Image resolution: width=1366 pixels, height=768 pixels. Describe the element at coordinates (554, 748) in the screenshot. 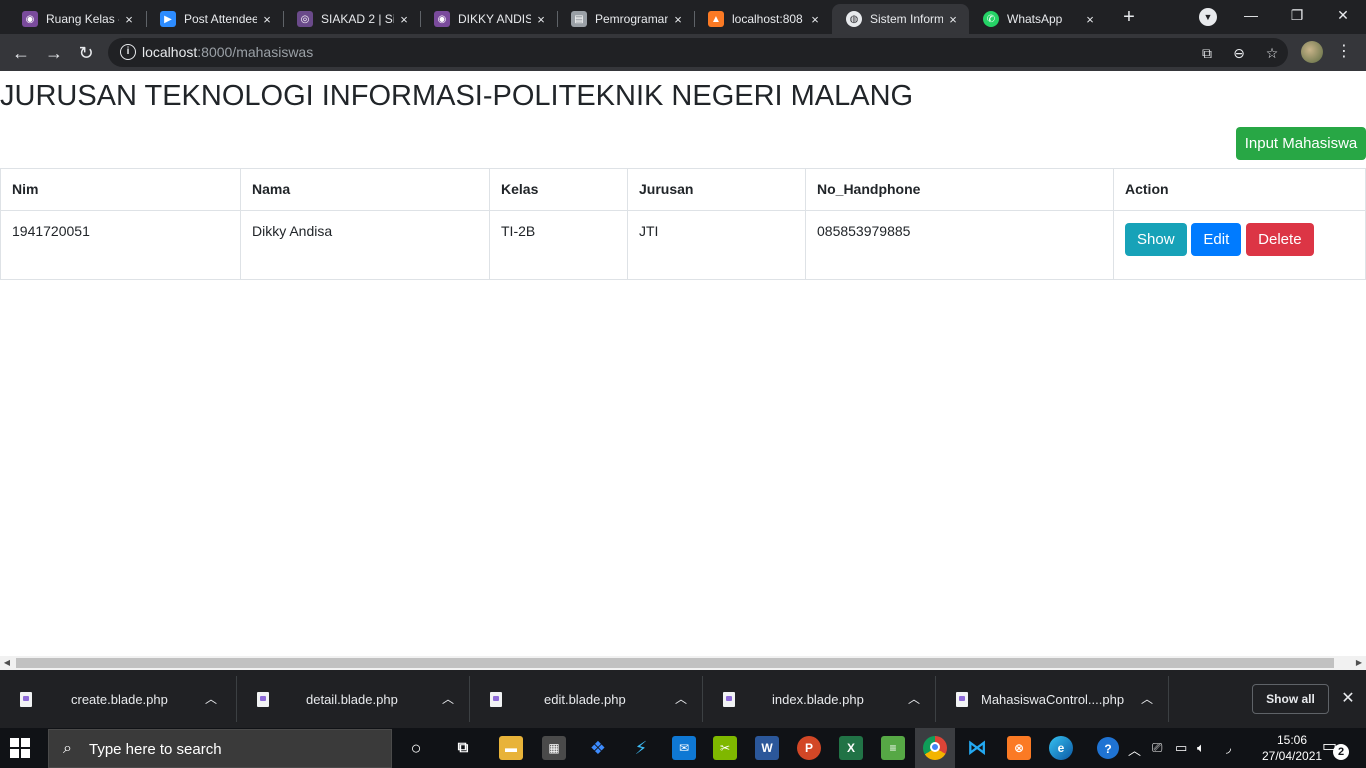

I see `microsoft-store-icon: ▦` at that location.